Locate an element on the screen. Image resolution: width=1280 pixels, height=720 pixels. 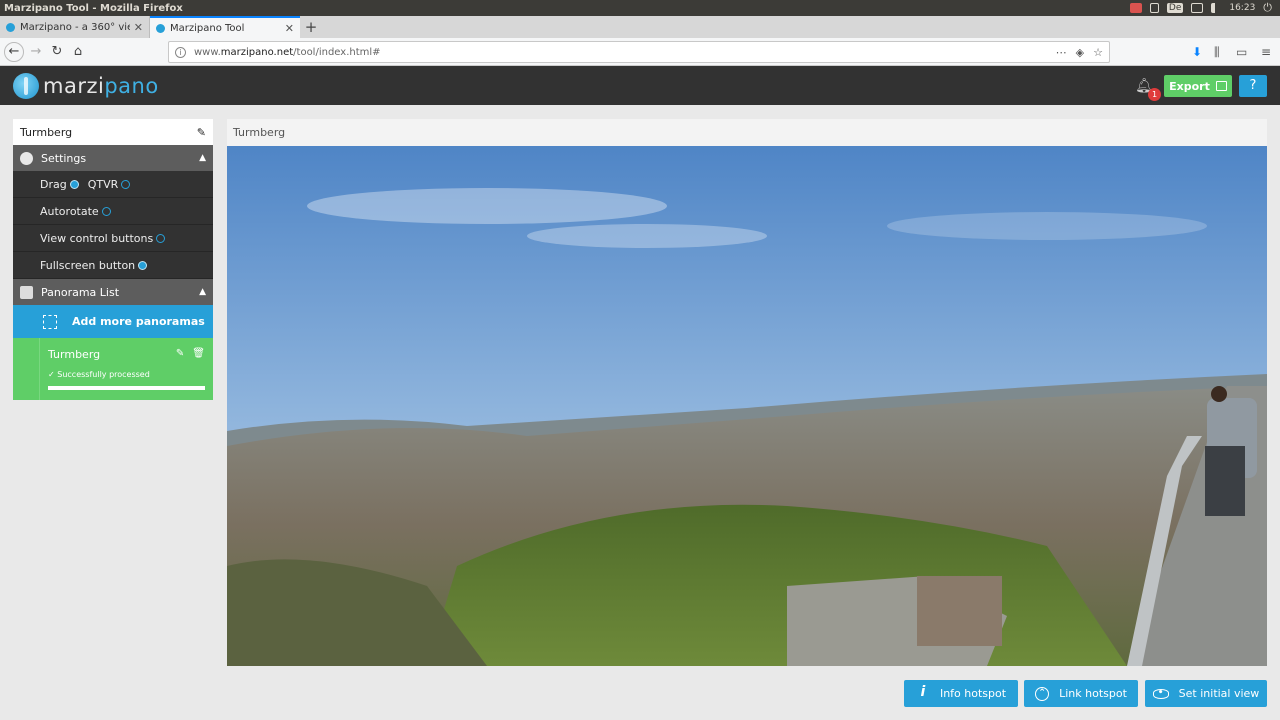
trash-icon: 🗑︎ is located at coordinates (198, 353).